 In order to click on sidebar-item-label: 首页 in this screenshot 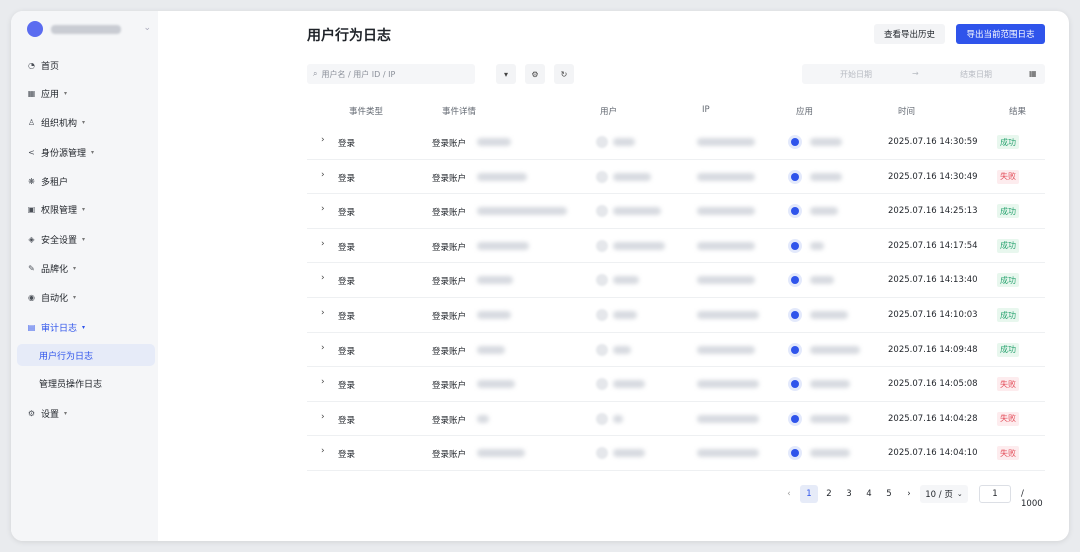, I will do `click(50, 66)`.